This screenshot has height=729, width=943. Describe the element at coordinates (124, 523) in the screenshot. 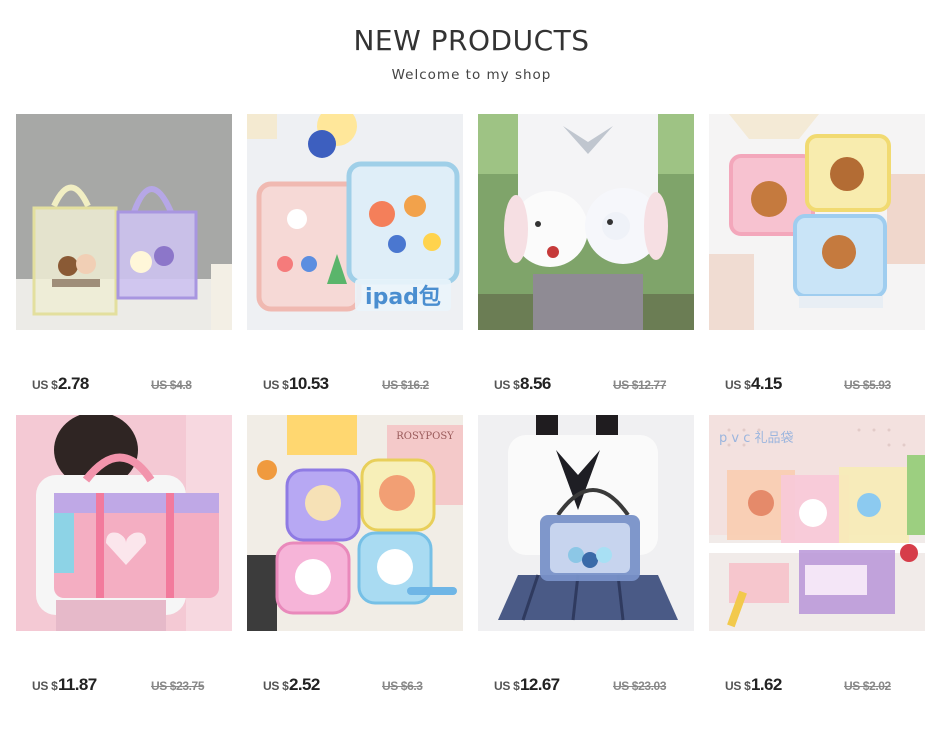

I see `product-image-heart-school-bag` at that location.